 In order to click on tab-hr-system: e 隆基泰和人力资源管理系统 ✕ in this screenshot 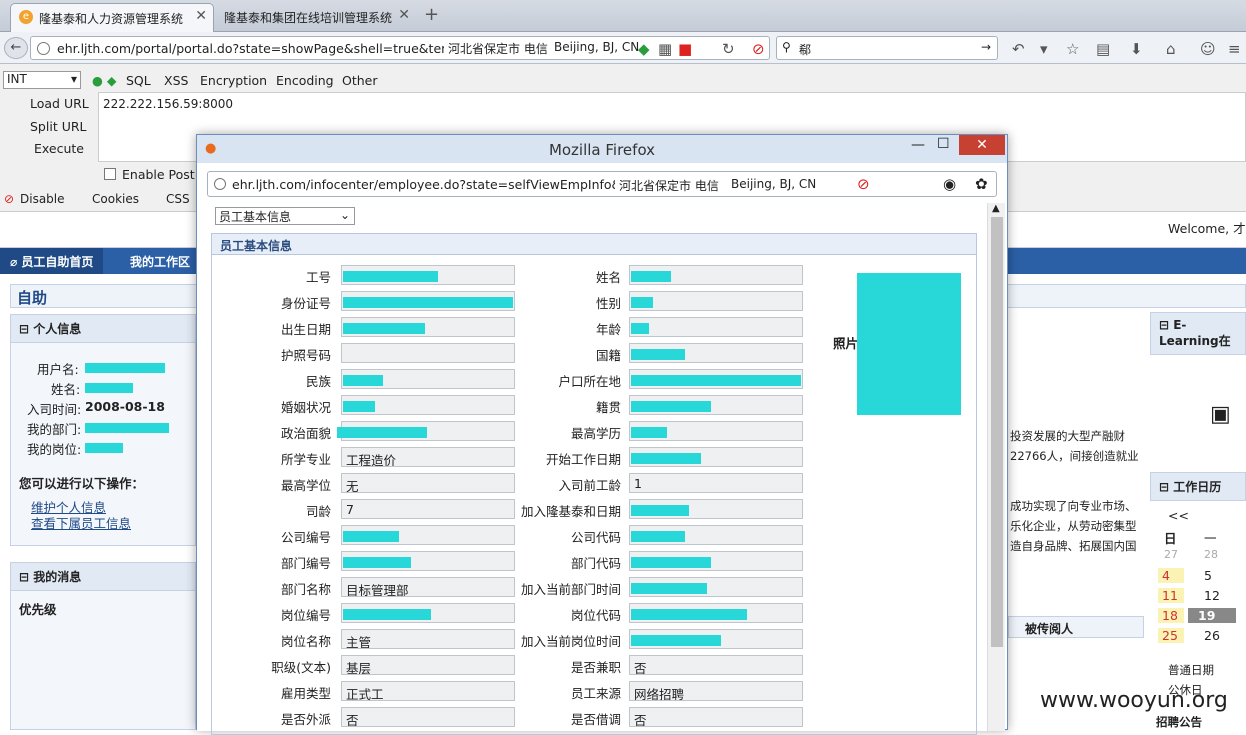, I will do `click(112, 17)`.